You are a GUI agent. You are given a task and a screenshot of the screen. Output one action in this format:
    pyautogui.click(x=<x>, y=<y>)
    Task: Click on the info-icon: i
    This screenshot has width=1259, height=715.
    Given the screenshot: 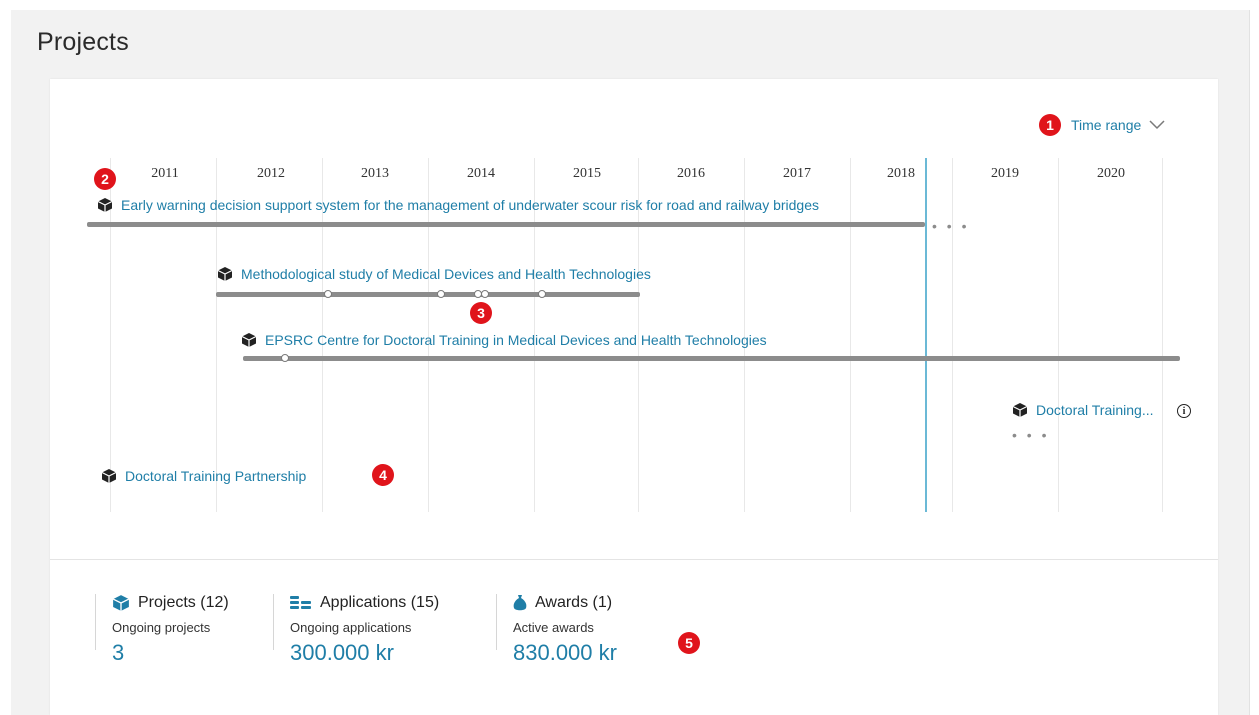 What is the action you would take?
    pyautogui.click(x=1184, y=411)
    